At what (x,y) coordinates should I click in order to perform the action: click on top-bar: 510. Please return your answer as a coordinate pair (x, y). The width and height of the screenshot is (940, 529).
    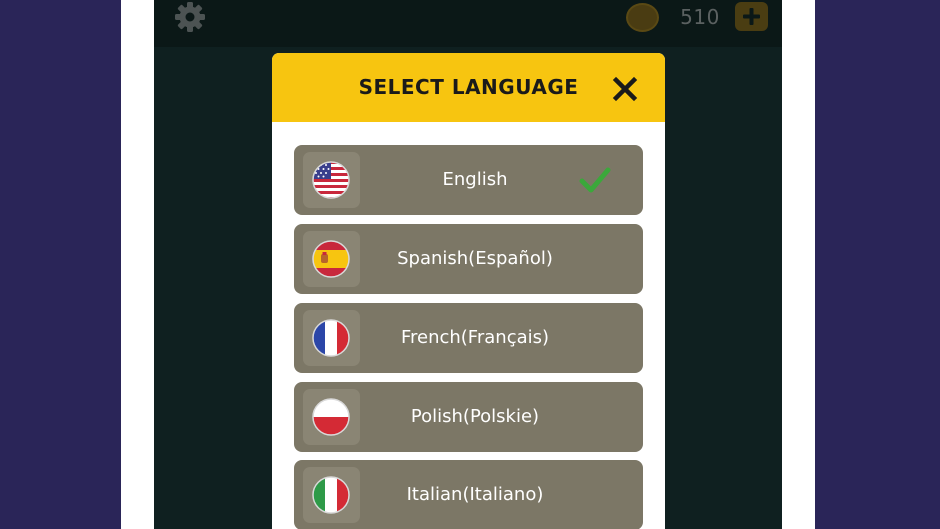
    Looking at the image, I should click on (468, 23).